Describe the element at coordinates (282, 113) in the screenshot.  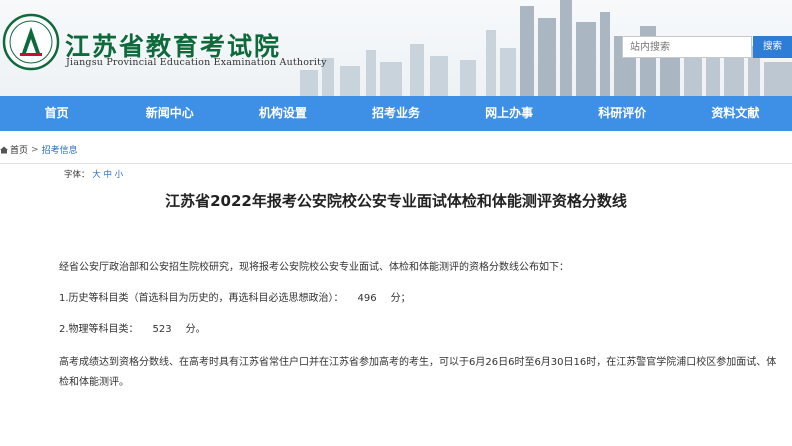
I see `nav-item-organization: 机构设置` at that location.